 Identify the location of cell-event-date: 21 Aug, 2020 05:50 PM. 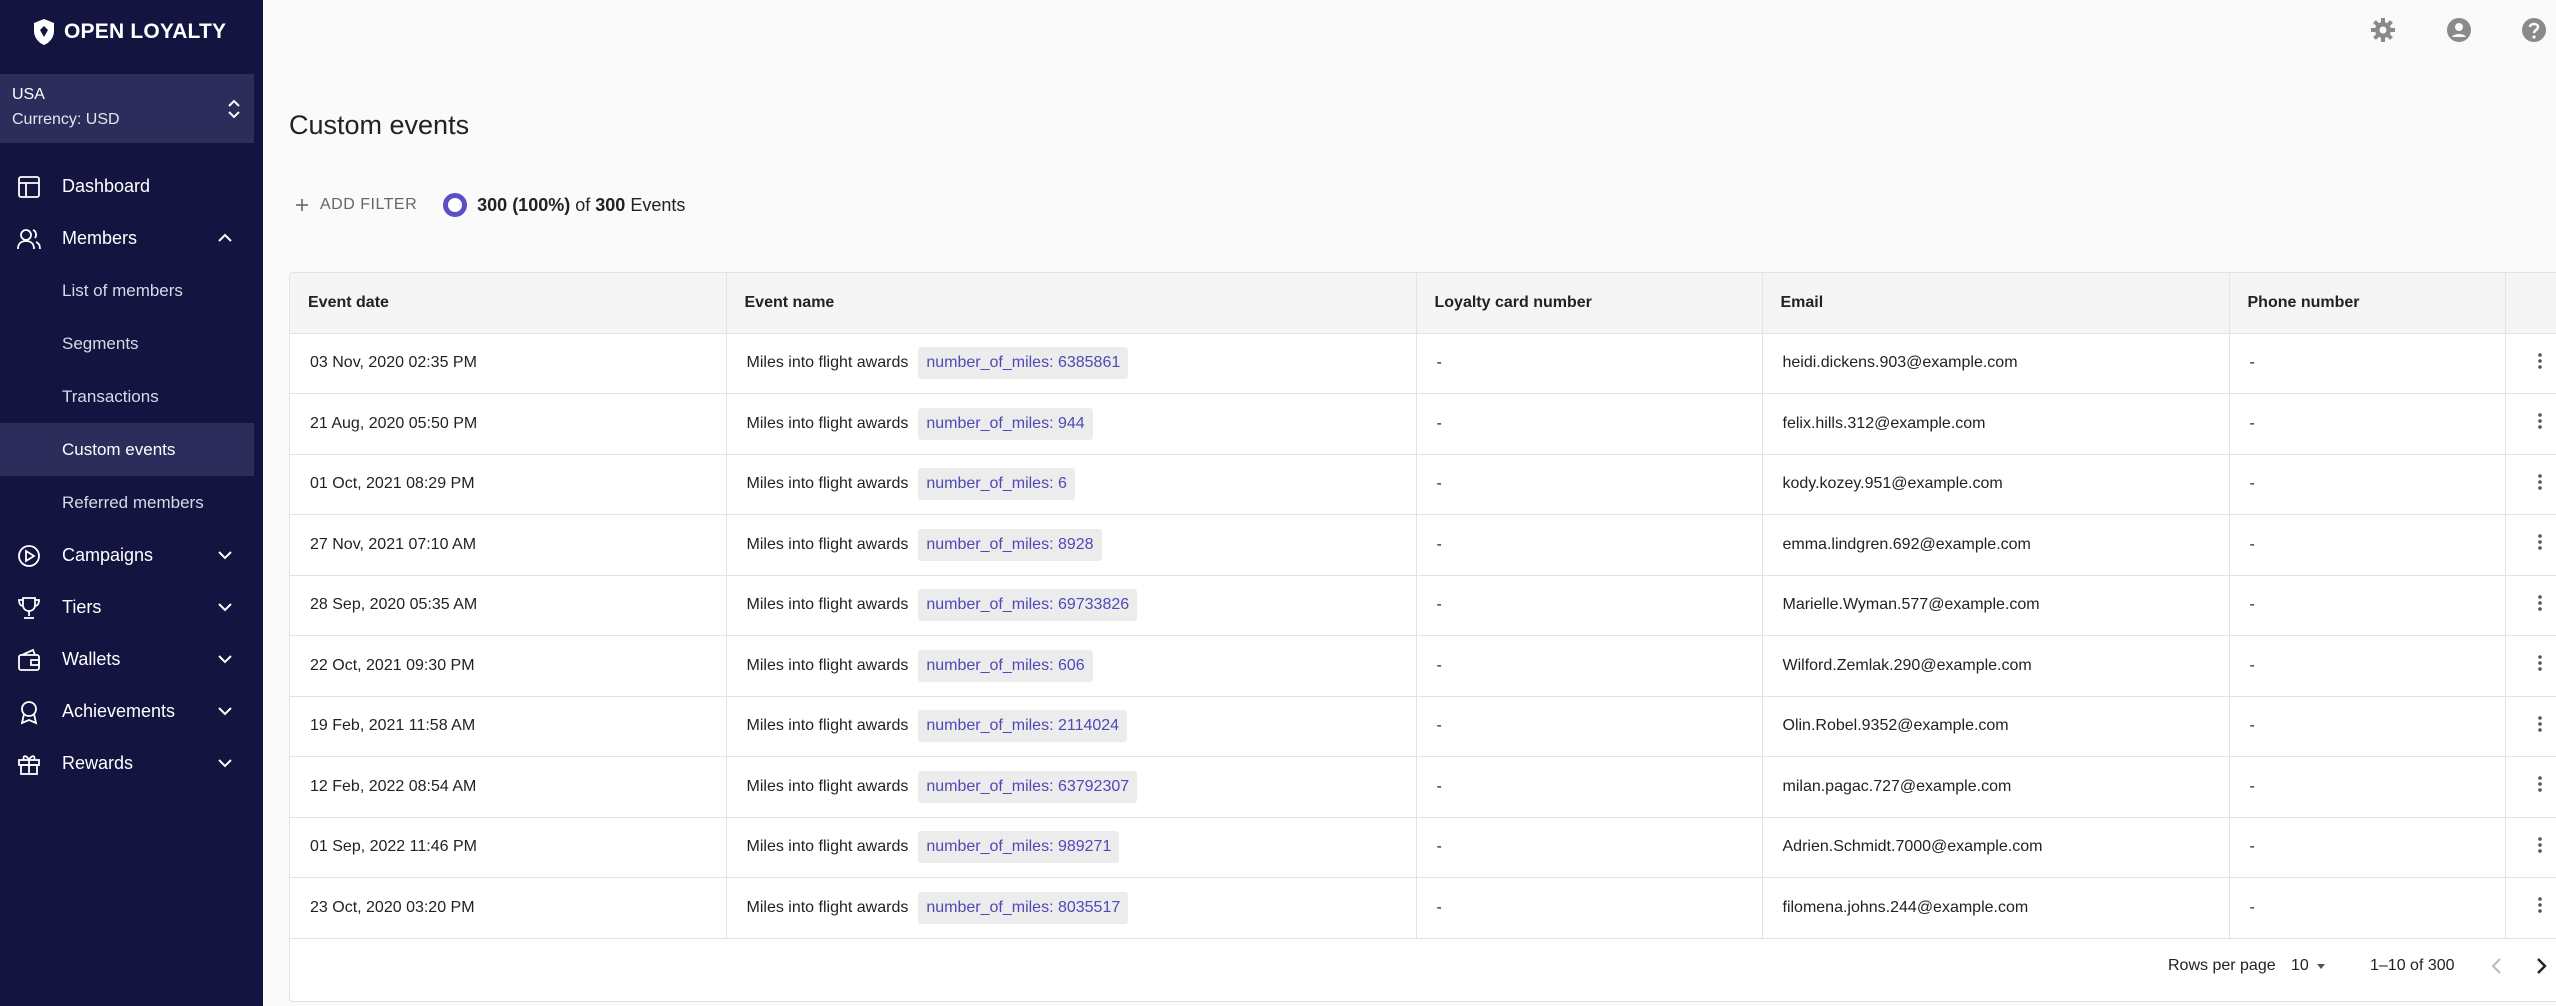
(508, 423).